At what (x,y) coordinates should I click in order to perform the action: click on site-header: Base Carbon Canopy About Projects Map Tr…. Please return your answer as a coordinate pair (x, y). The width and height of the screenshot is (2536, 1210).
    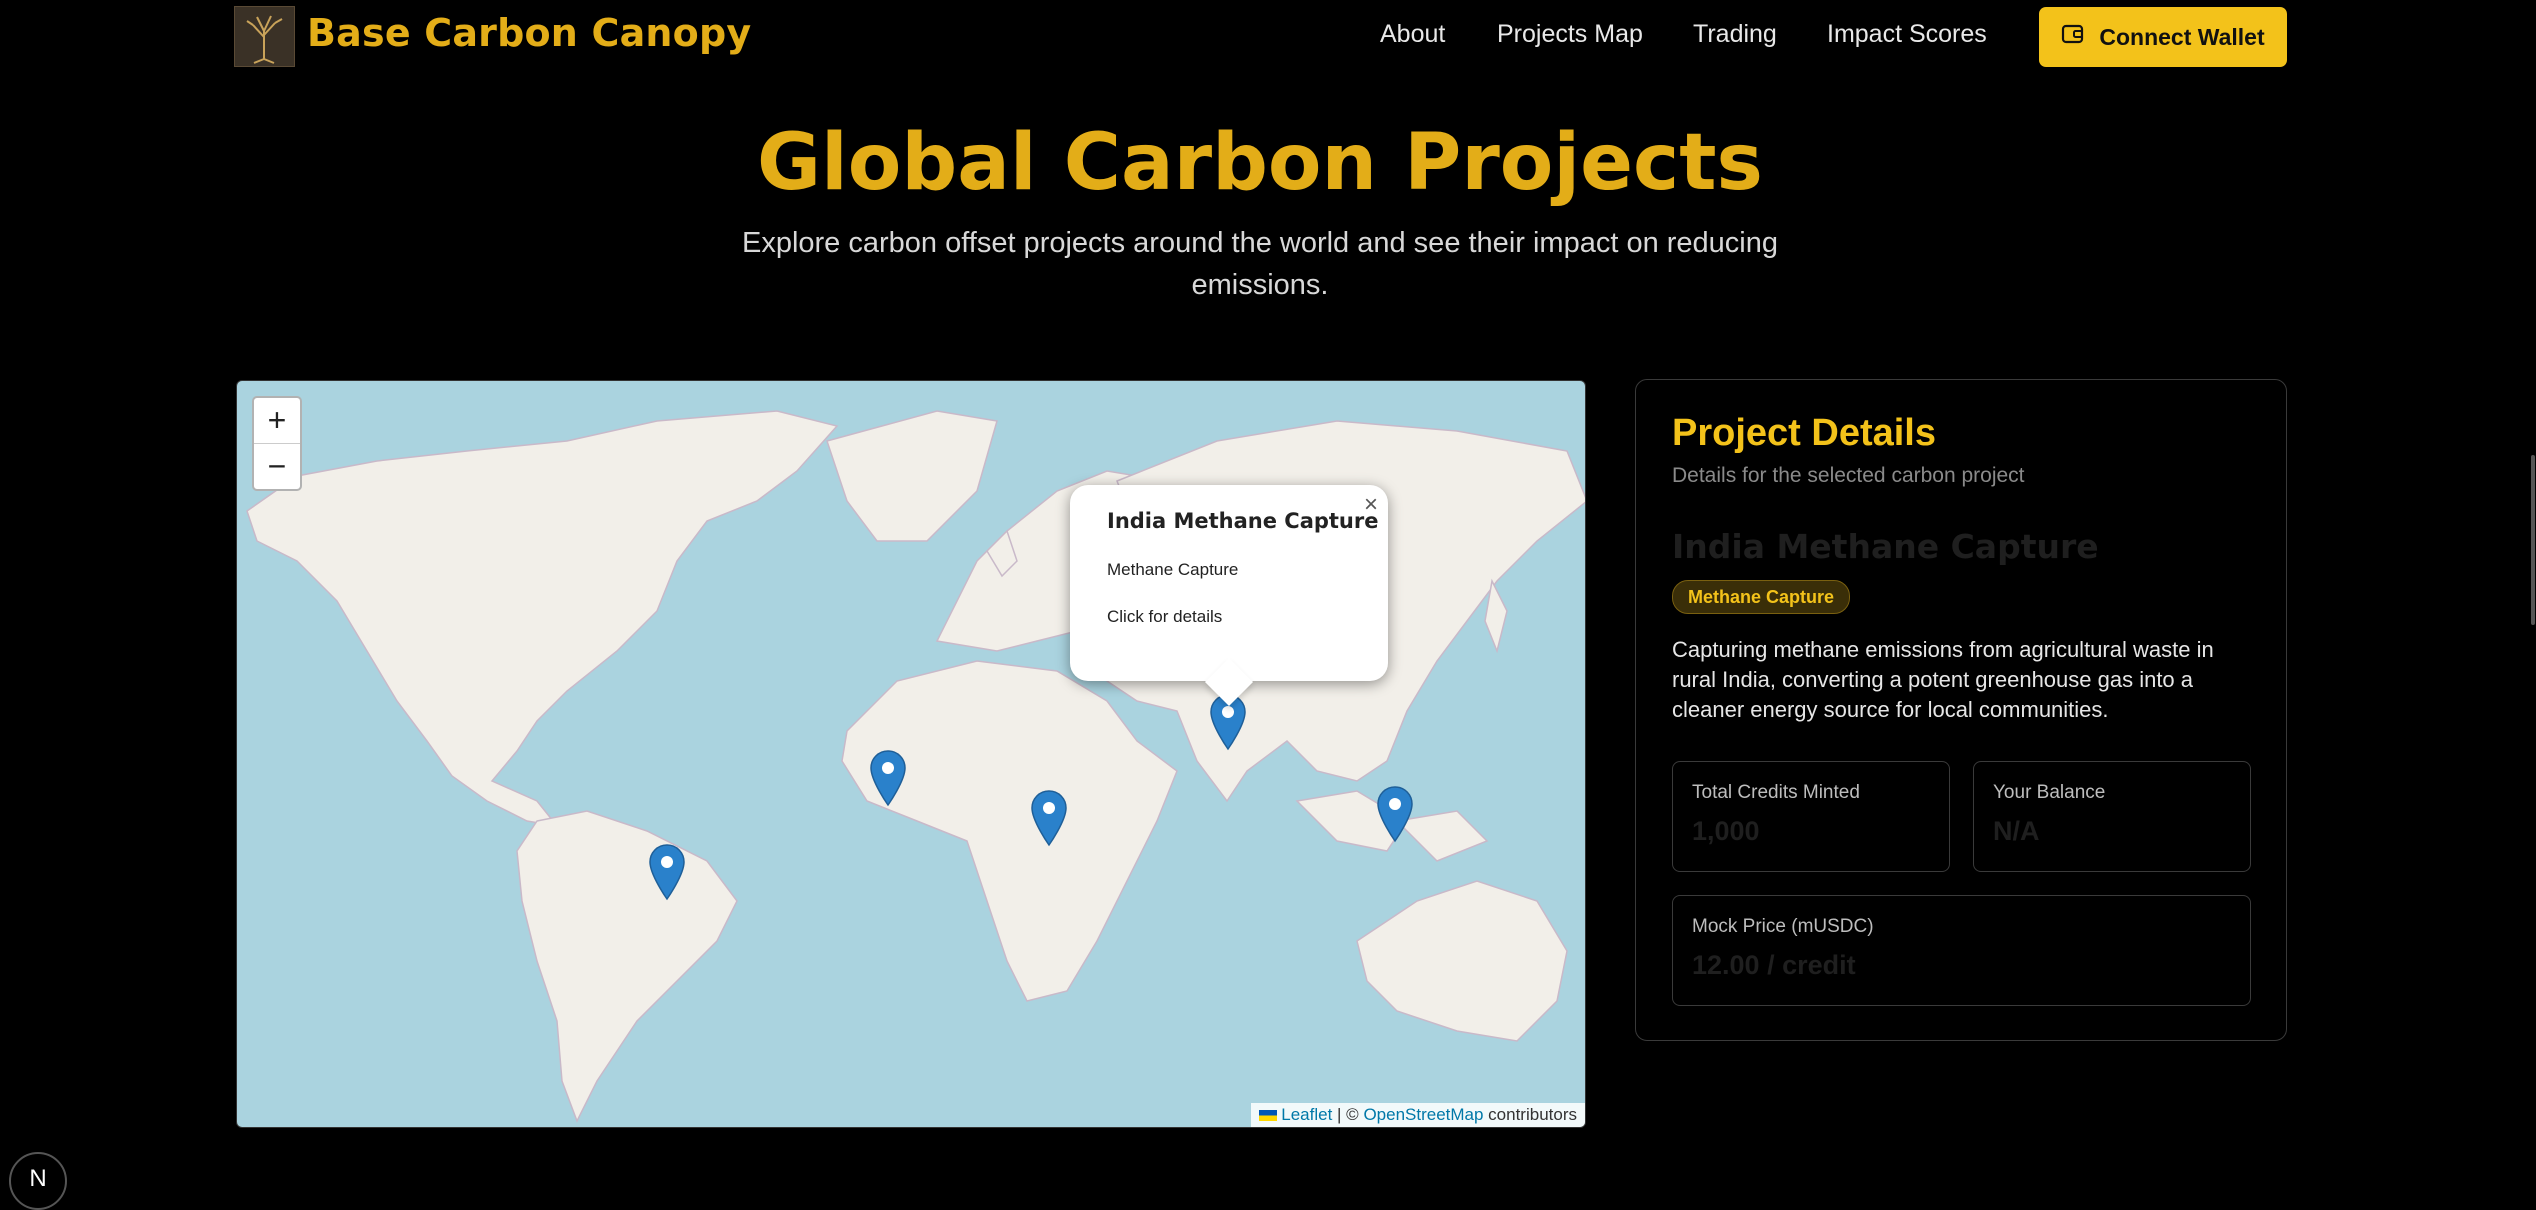
    Looking at the image, I should click on (1268, 37).